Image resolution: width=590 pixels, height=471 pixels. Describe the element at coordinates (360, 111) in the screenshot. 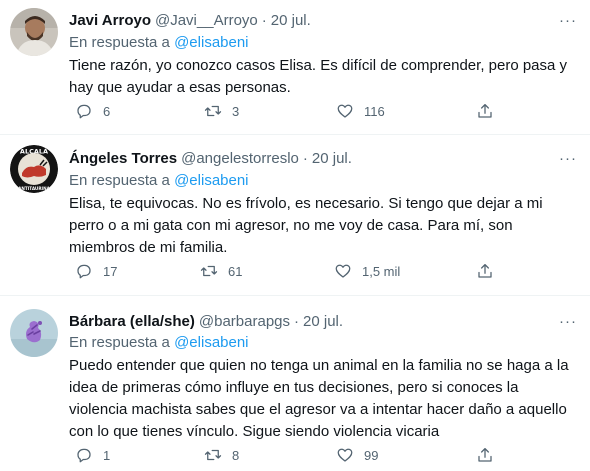

I see `like-button: 116` at that location.